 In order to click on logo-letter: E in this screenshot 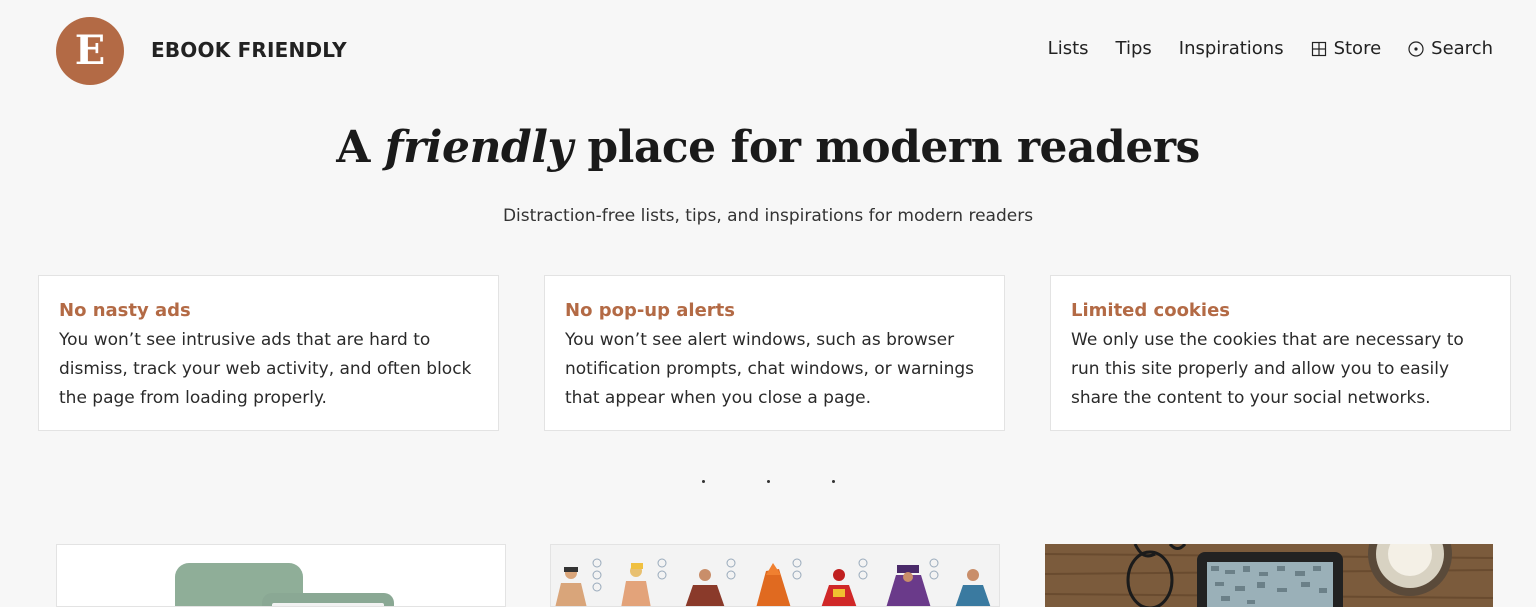, I will do `click(90, 50)`.